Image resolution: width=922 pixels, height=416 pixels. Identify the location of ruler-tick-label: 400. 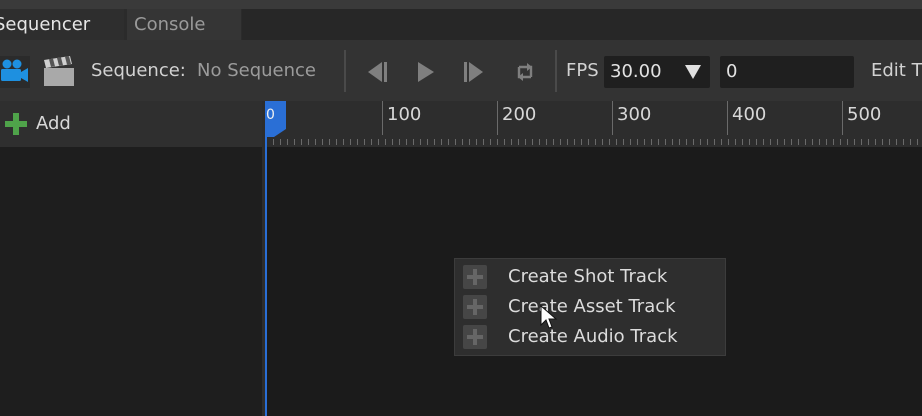
(749, 114).